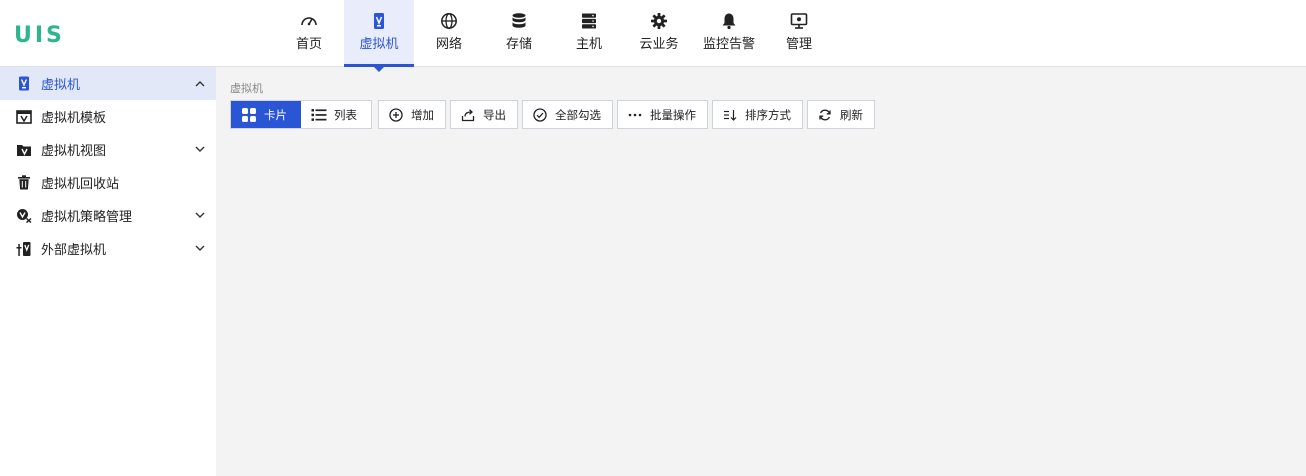 The image size is (1306, 476). I want to click on nav-item-monitor-alarm: 监控告警, so click(729, 33).